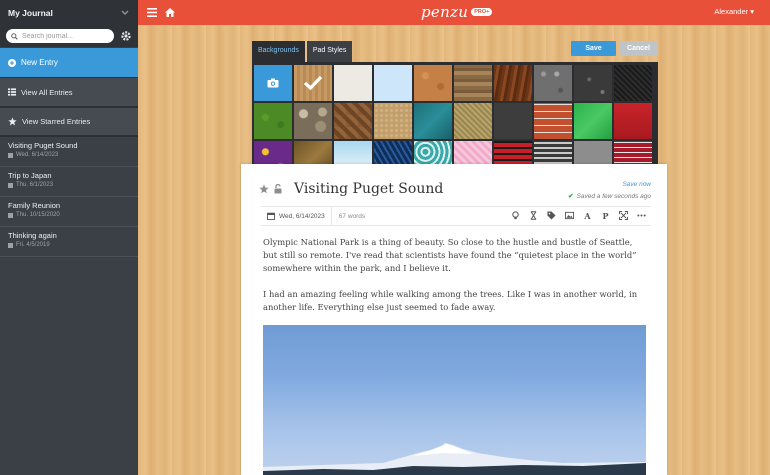 The image size is (770, 475). I want to click on entry-date: Wed. 6/14/2023, so click(37, 155).